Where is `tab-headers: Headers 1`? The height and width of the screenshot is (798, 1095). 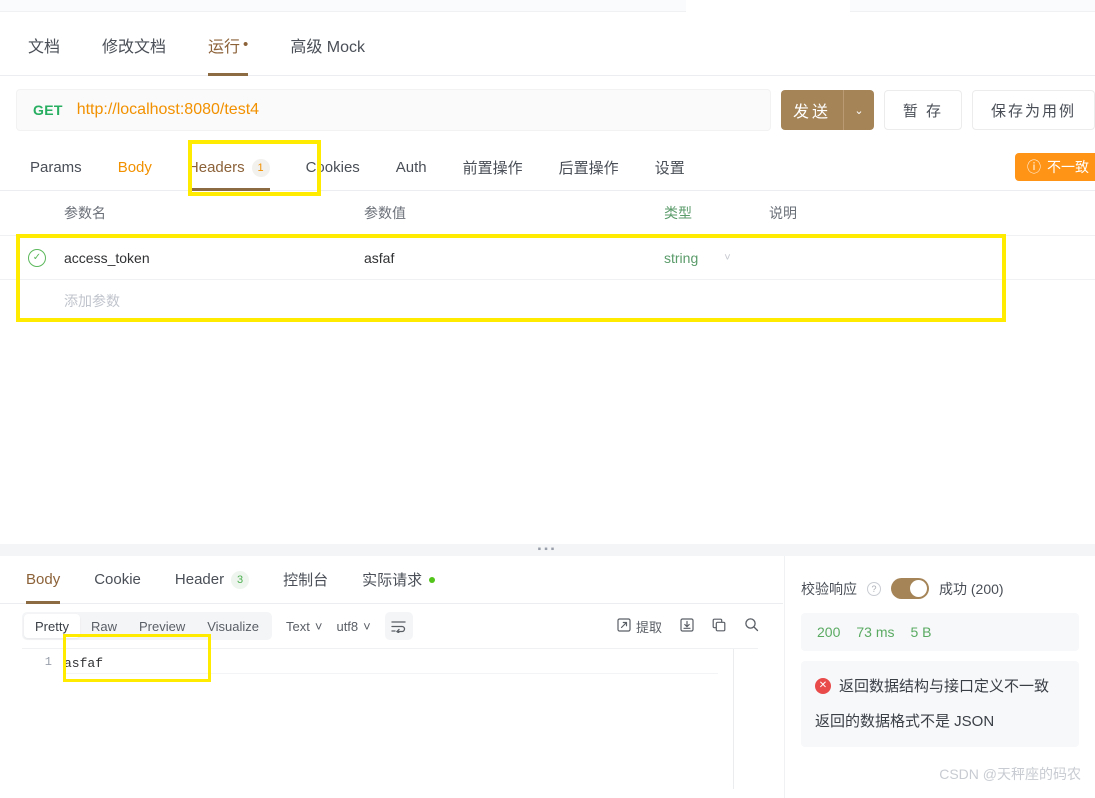
tab-headers: Headers 1 is located at coordinates (228, 168).